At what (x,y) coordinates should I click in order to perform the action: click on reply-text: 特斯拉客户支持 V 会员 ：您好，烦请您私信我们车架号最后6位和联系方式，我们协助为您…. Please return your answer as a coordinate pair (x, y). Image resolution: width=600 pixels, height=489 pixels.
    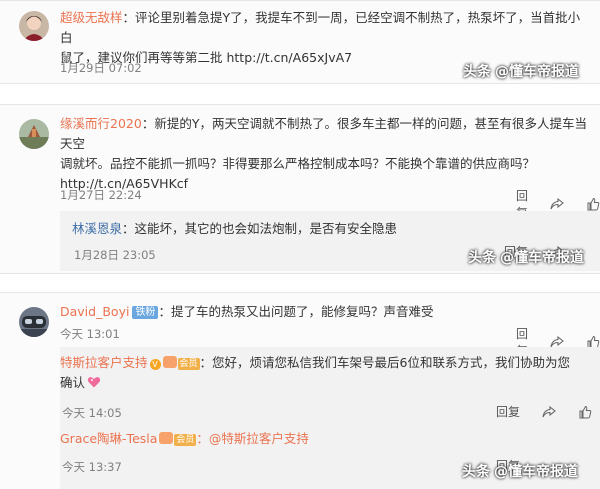
    Looking at the image, I should click on (315, 372).